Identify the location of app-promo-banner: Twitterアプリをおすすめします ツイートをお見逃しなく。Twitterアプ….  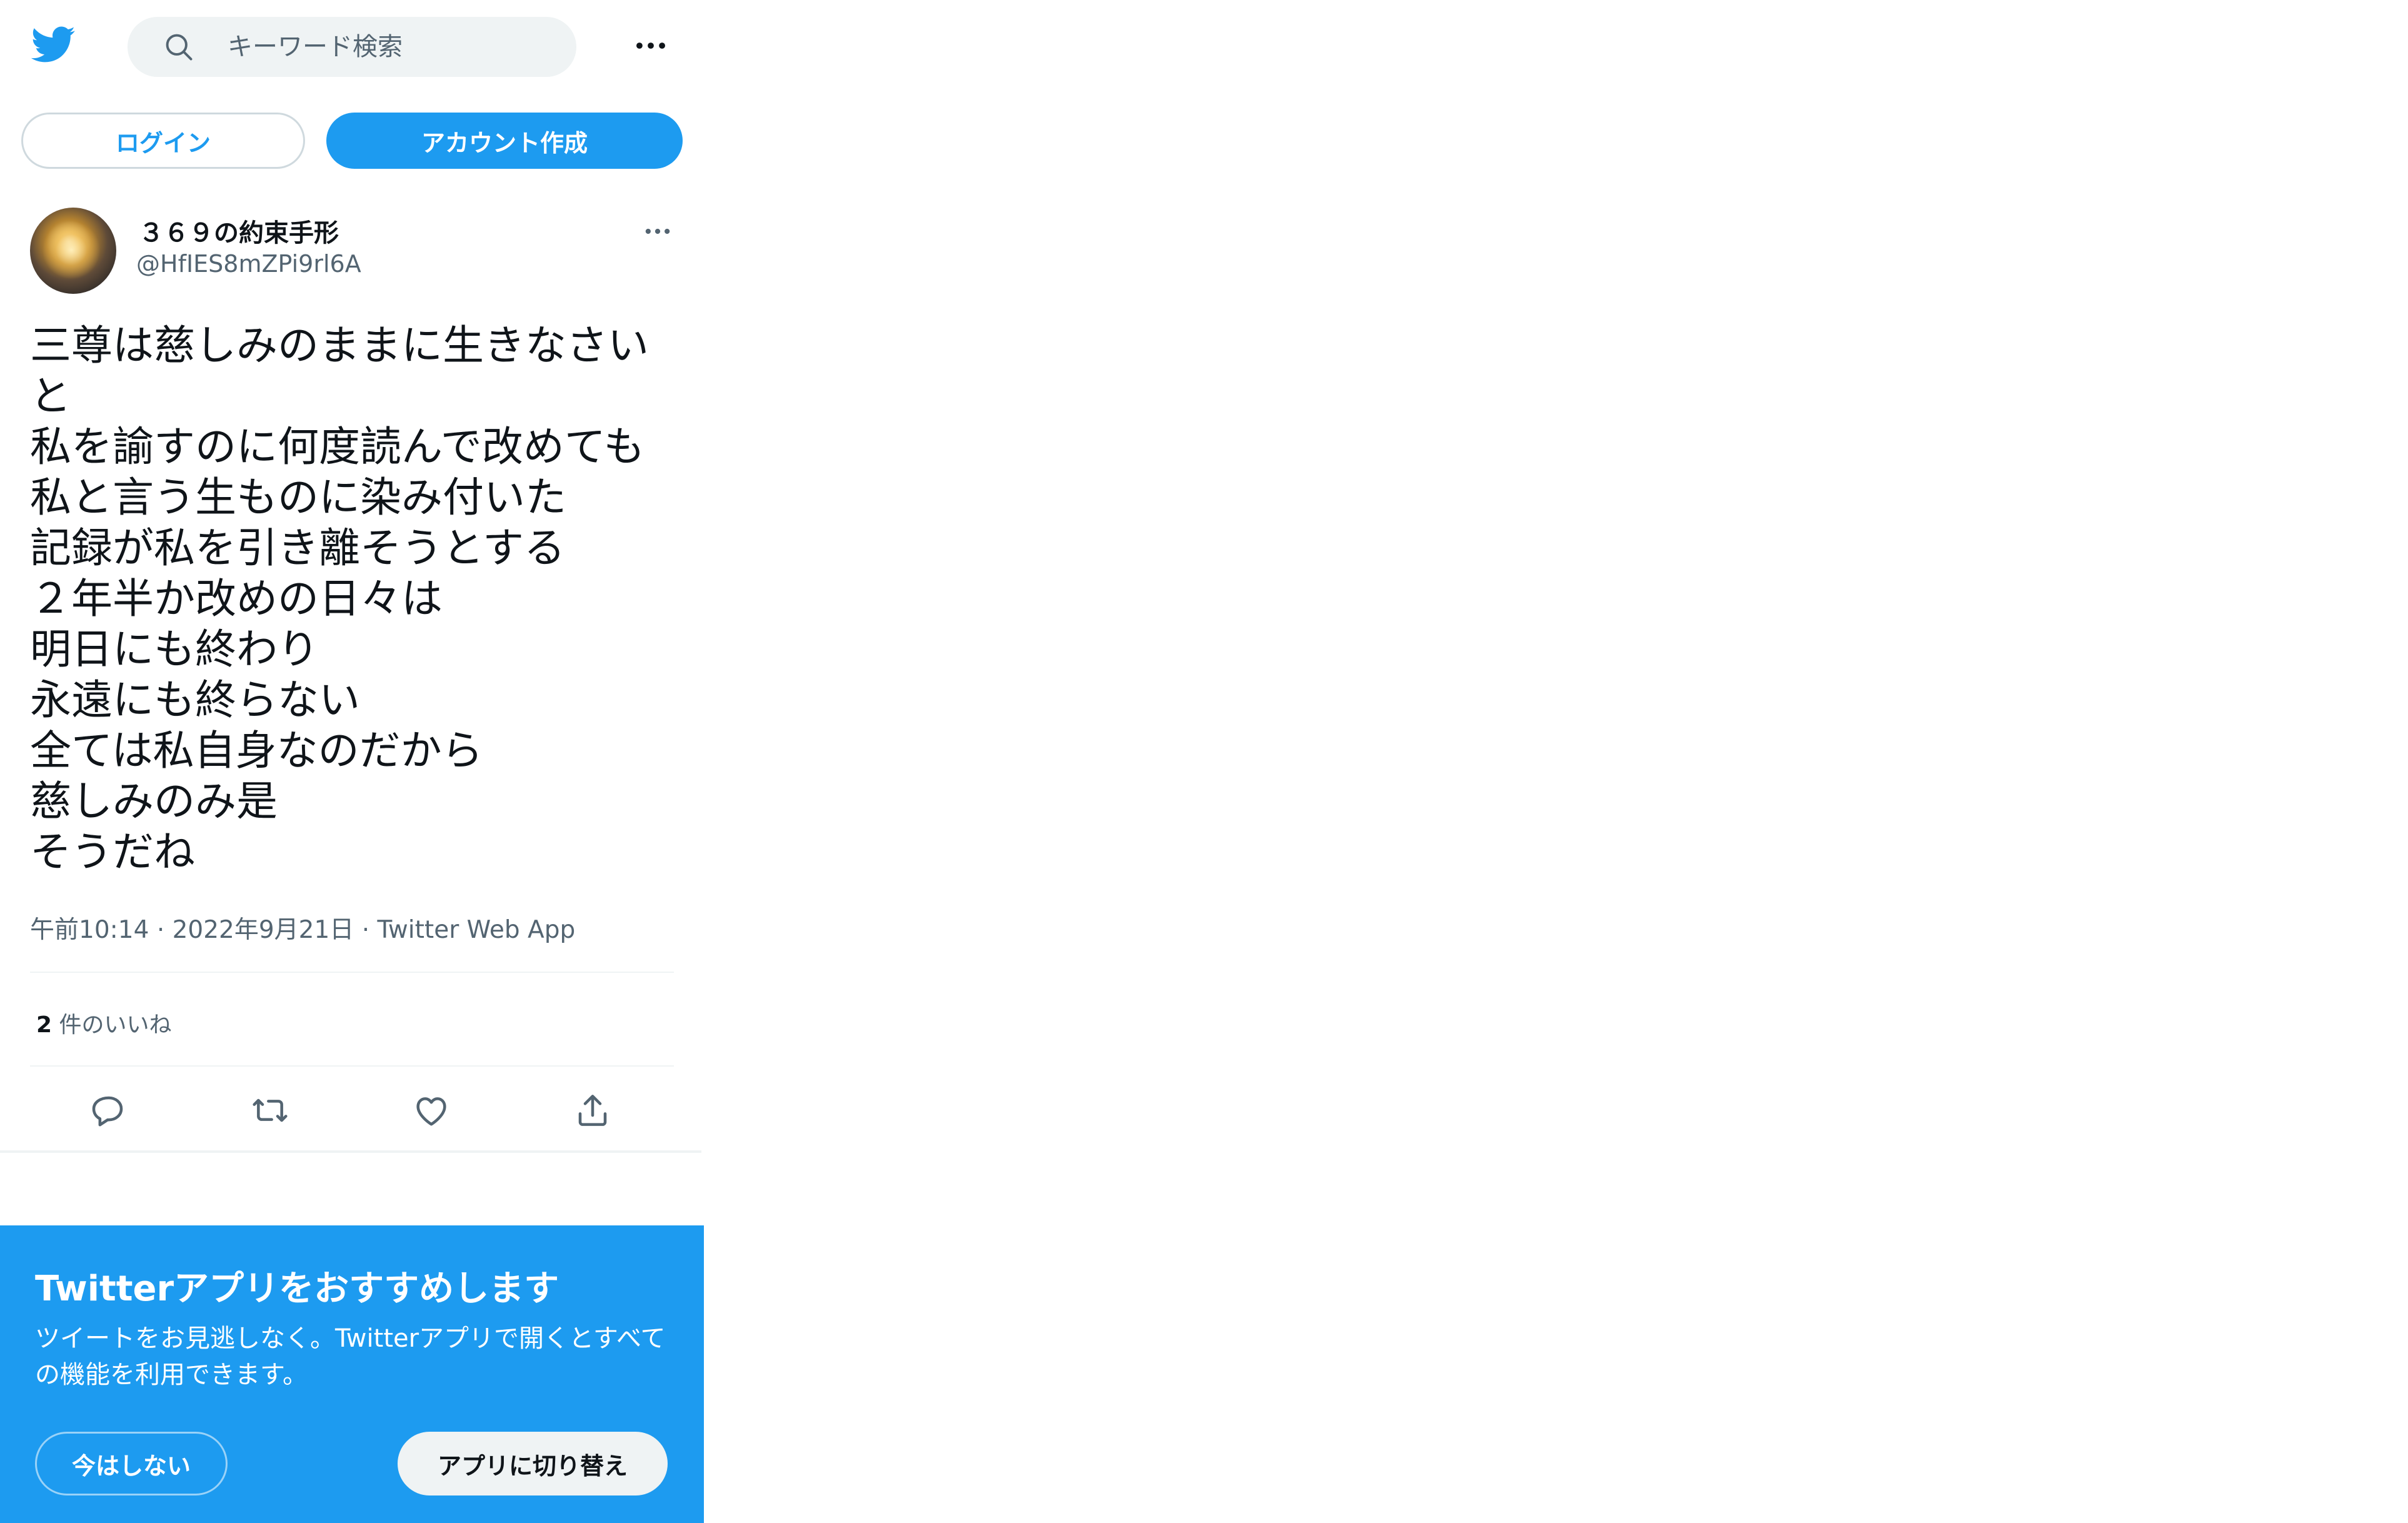
(352, 1374).